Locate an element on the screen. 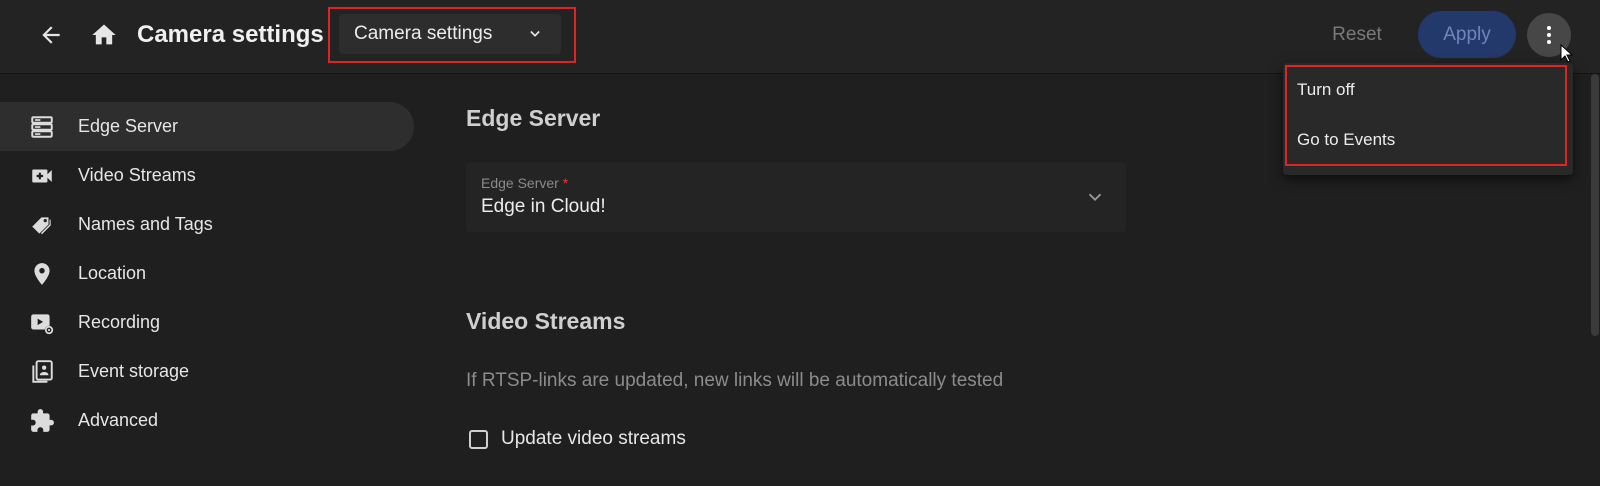 Image resolution: width=1600 pixels, height=486 pixels. more-options-menu: Turn off Go to Events is located at coordinates (1428, 119).